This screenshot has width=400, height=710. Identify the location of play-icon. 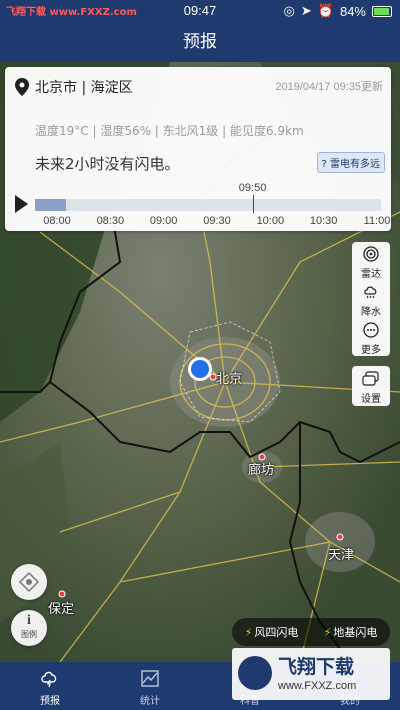
(21, 204).